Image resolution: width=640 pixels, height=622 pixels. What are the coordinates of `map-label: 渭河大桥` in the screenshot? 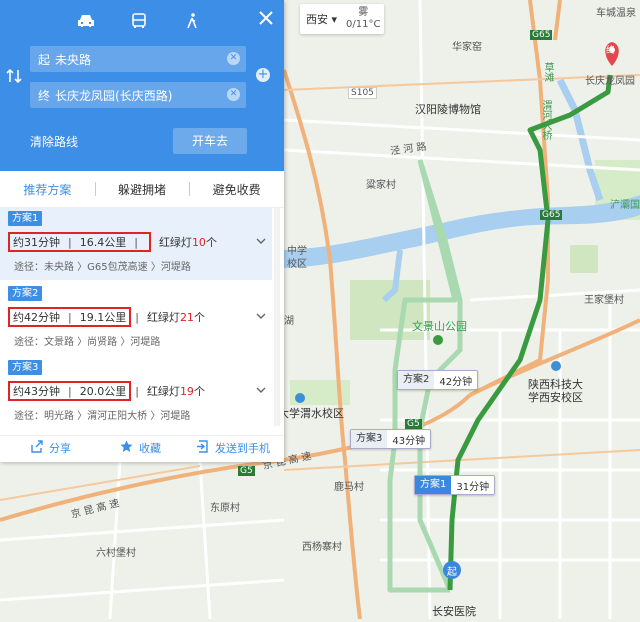 It's located at (545, 120).